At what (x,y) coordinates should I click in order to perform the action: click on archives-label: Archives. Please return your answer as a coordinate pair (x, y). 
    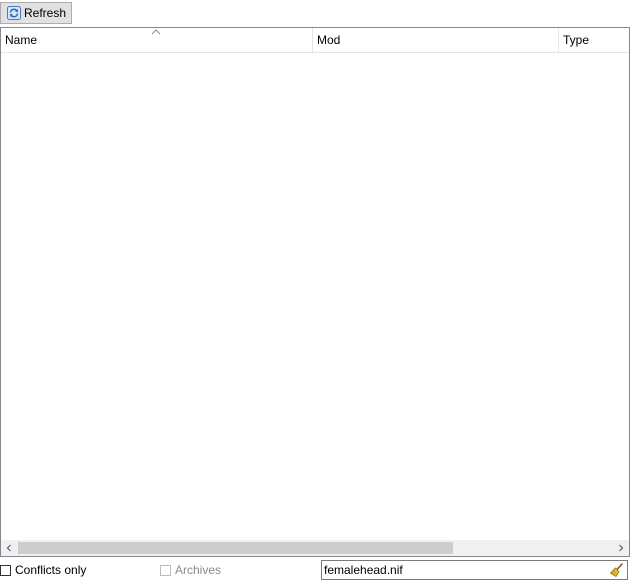
    Looking at the image, I should click on (198, 570).